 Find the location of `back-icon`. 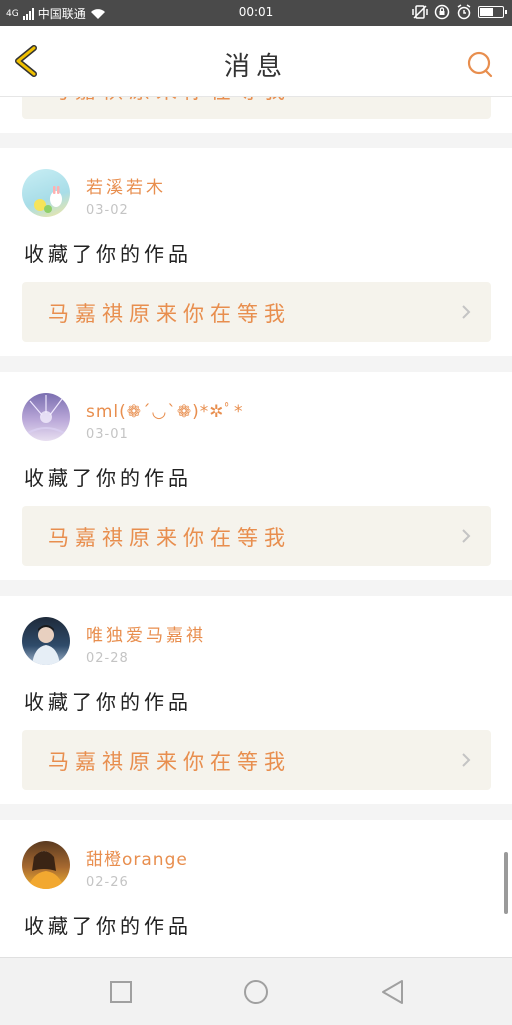

back-icon is located at coordinates (392, 992).